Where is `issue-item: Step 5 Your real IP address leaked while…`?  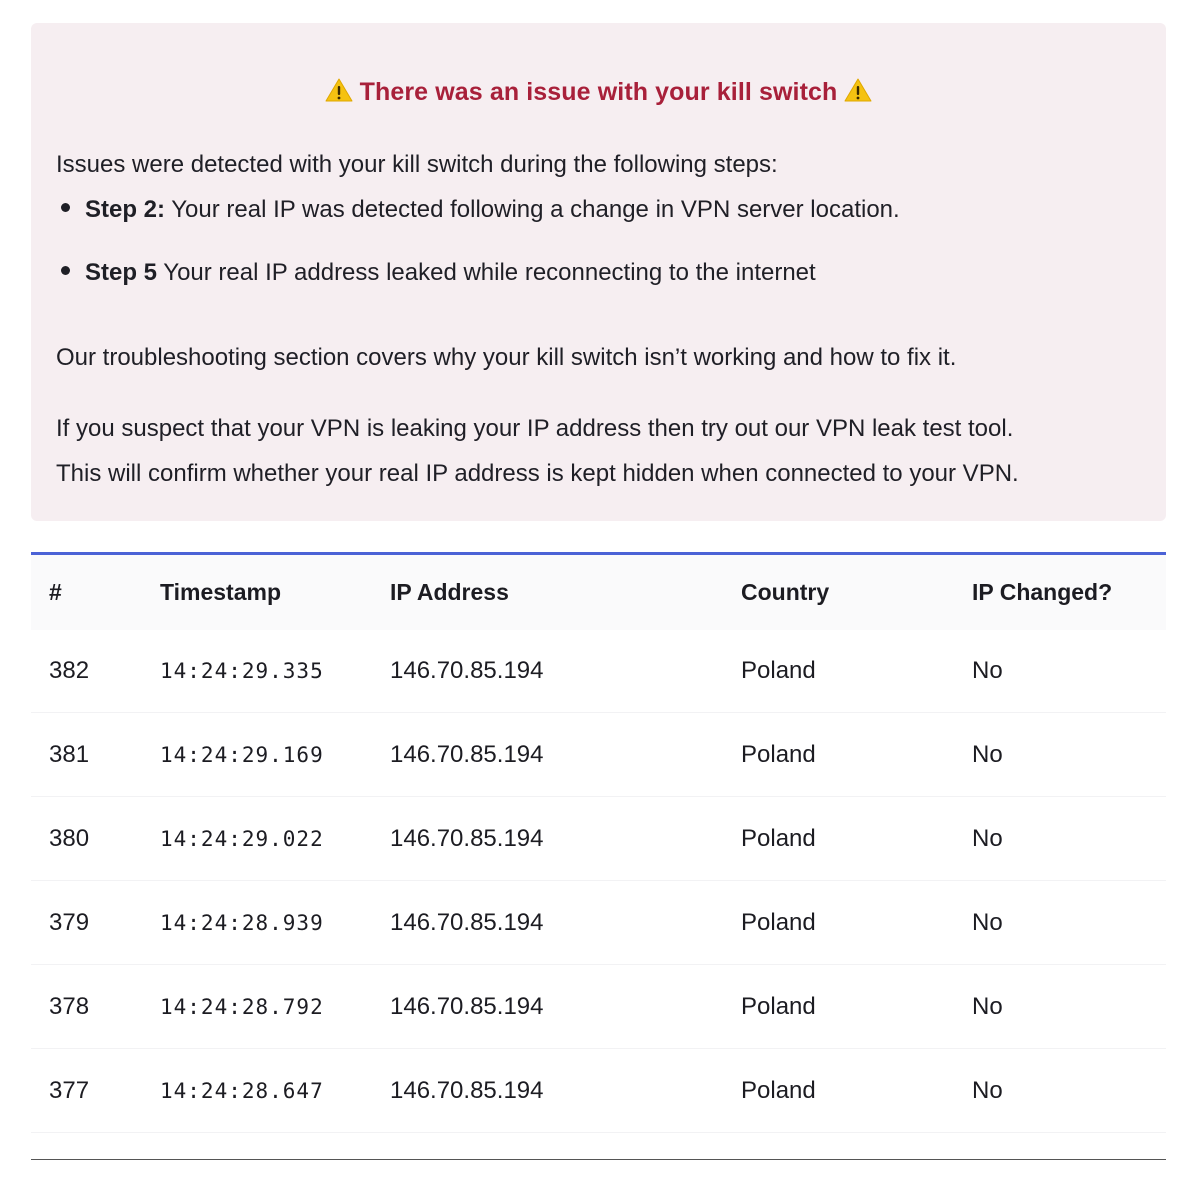 issue-item: Step 5 Your real IP address leaked while… is located at coordinates (436, 273).